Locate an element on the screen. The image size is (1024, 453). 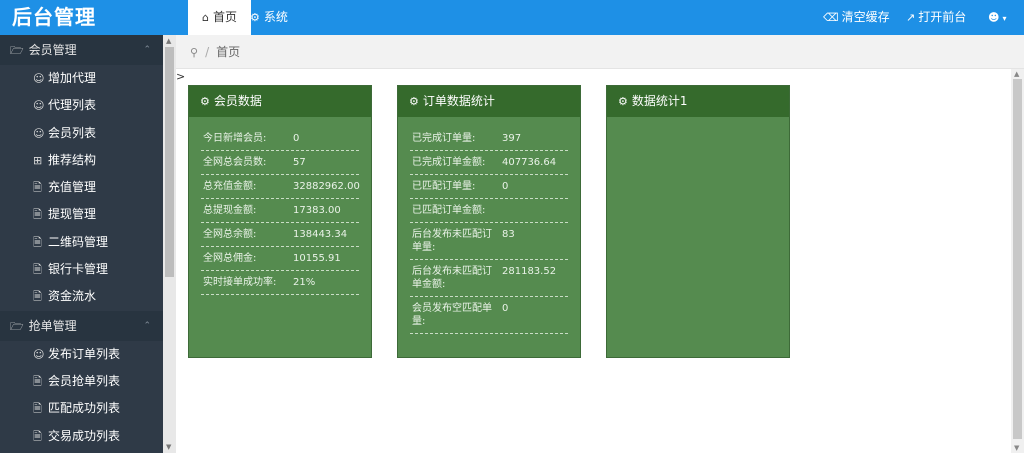
stat-value: 10155.91 is located at coordinates (317, 258).